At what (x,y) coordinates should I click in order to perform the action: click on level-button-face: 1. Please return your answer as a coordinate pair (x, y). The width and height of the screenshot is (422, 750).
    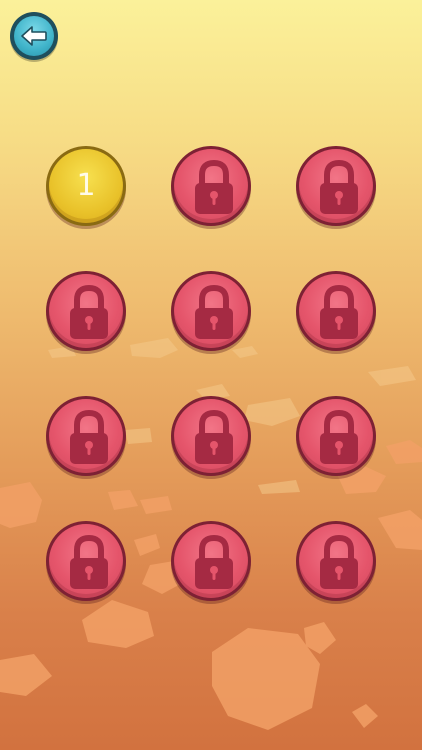
    Looking at the image, I should click on (86, 186).